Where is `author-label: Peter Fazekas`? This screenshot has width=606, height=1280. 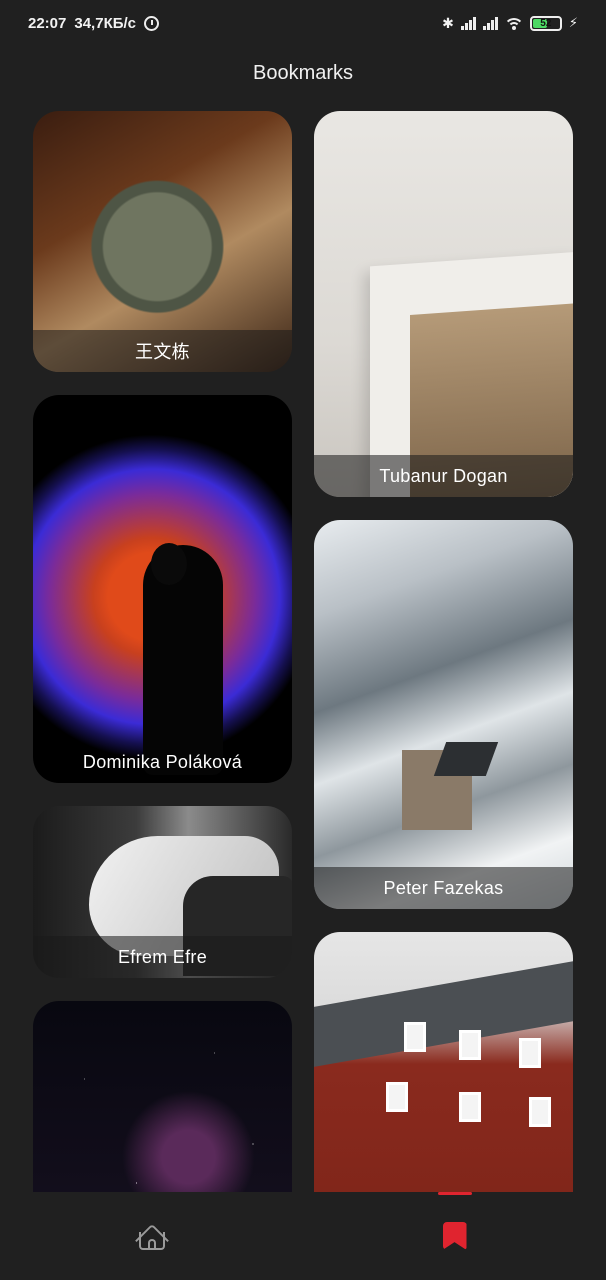 author-label: Peter Fazekas is located at coordinates (443, 888).